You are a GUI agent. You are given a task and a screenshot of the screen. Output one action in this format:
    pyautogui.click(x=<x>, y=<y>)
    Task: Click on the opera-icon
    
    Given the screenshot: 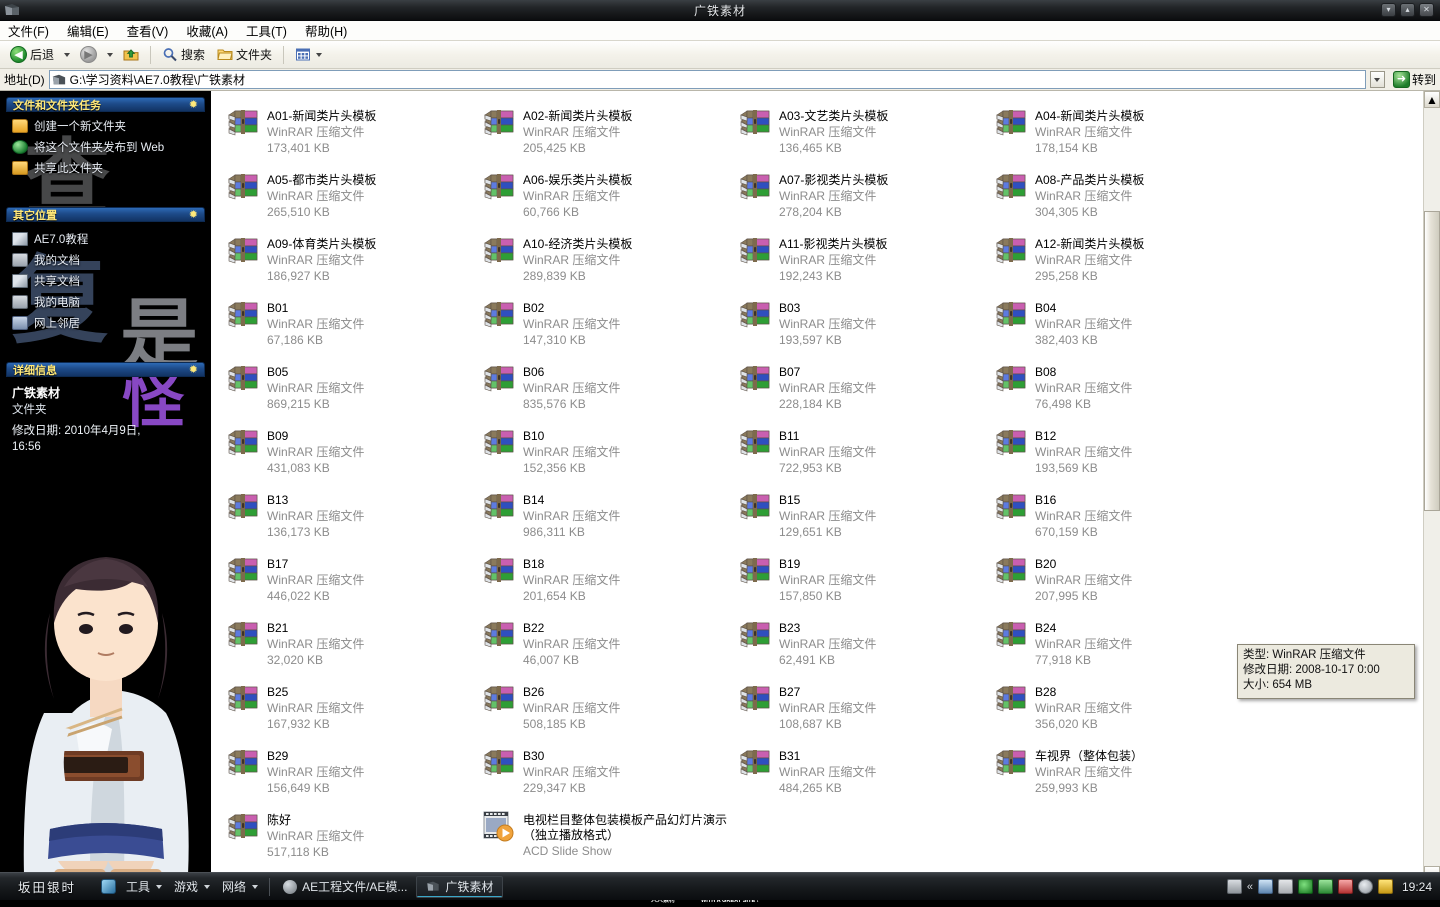 What is the action you would take?
    pyautogui.click(x=1305, y=886)
    